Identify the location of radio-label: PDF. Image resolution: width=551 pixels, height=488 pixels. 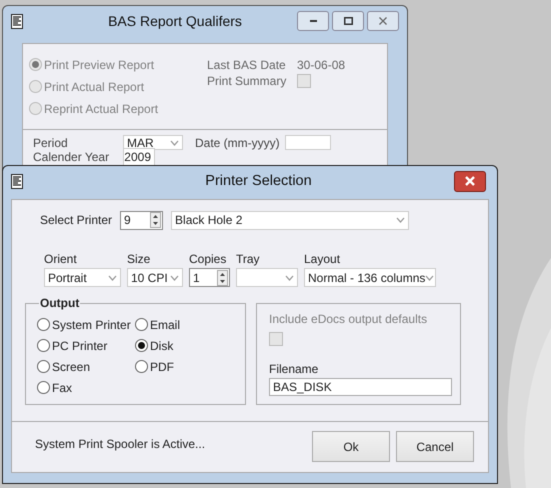
(162, 367).